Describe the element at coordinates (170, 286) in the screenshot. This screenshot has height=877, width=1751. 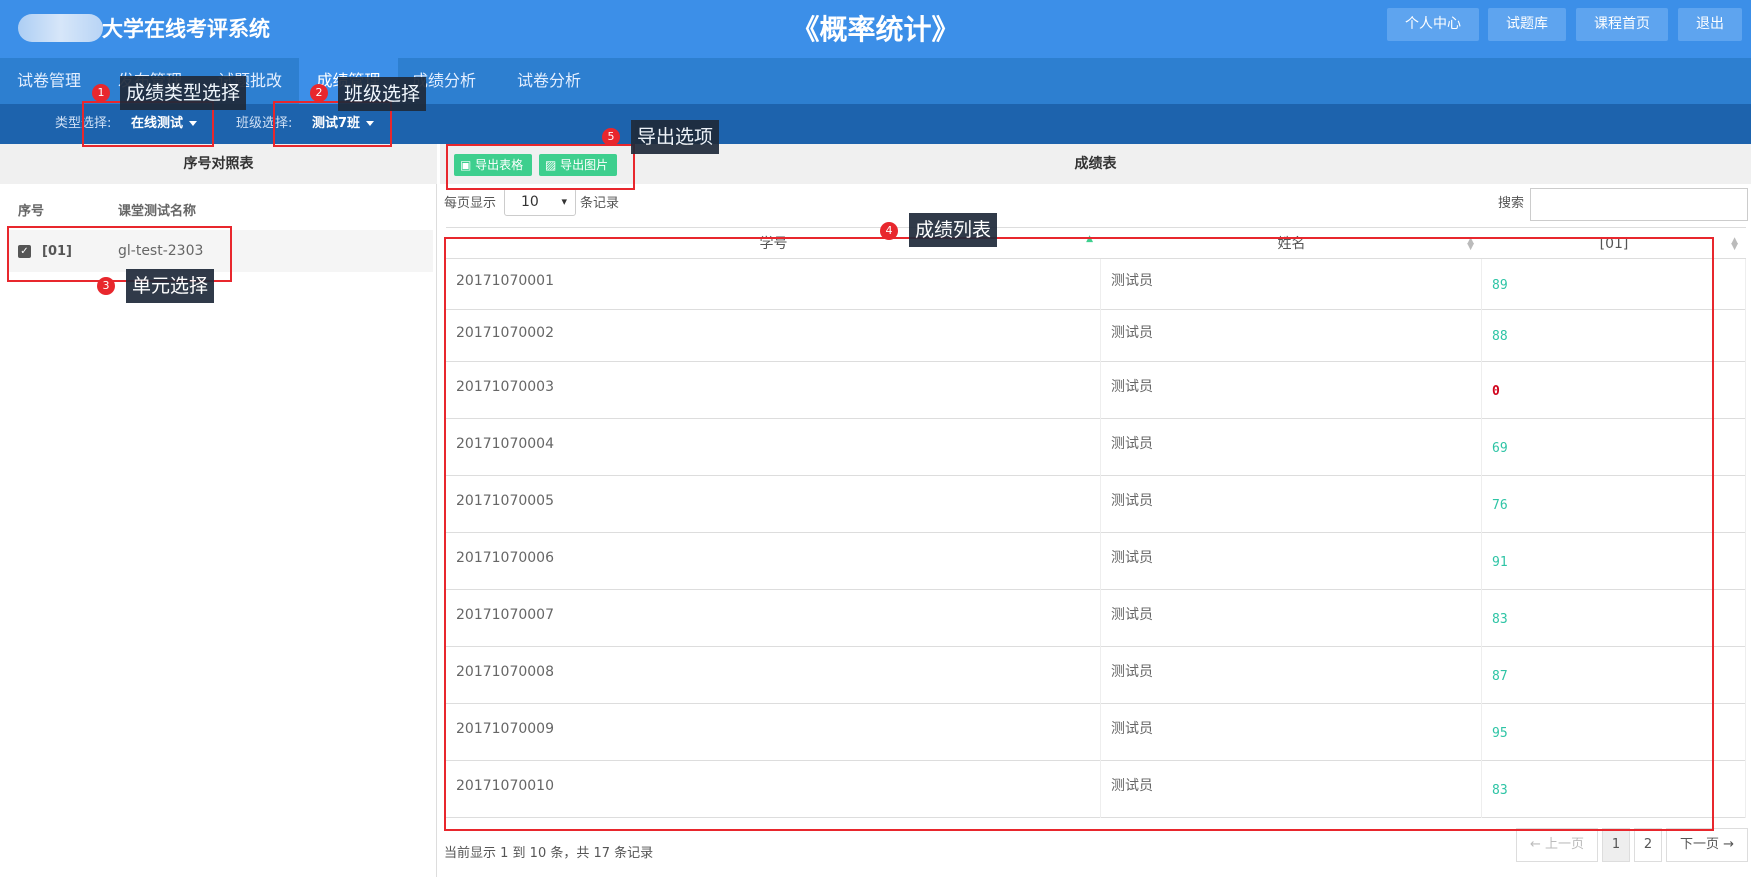
I see `annotation-tip-3: 单元选择` at that location.